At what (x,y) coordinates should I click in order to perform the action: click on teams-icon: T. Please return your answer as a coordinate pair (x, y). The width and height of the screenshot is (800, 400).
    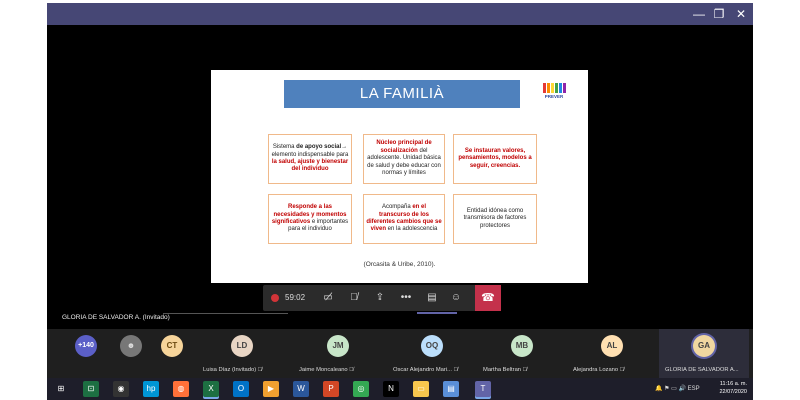
    Looking at the image, I should click on (483, 389).